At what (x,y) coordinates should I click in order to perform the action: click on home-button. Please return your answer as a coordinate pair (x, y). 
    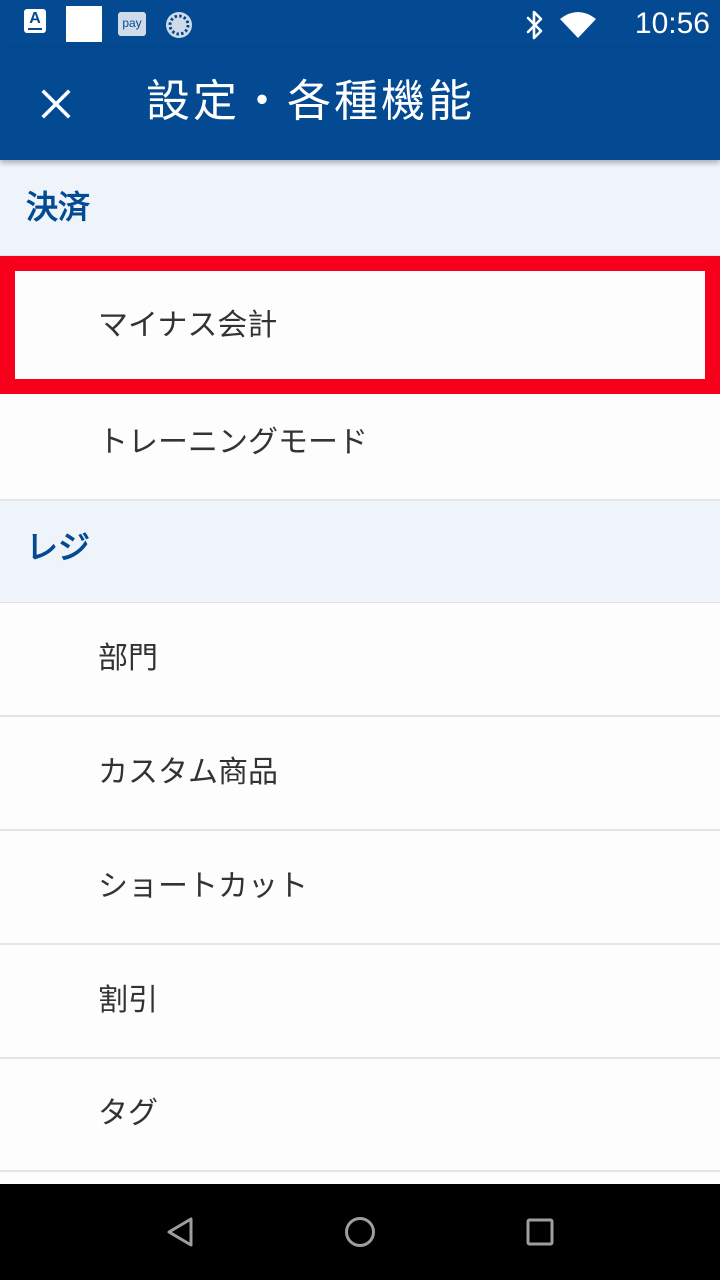
    Looking at the image, I should click on (360, 1232).